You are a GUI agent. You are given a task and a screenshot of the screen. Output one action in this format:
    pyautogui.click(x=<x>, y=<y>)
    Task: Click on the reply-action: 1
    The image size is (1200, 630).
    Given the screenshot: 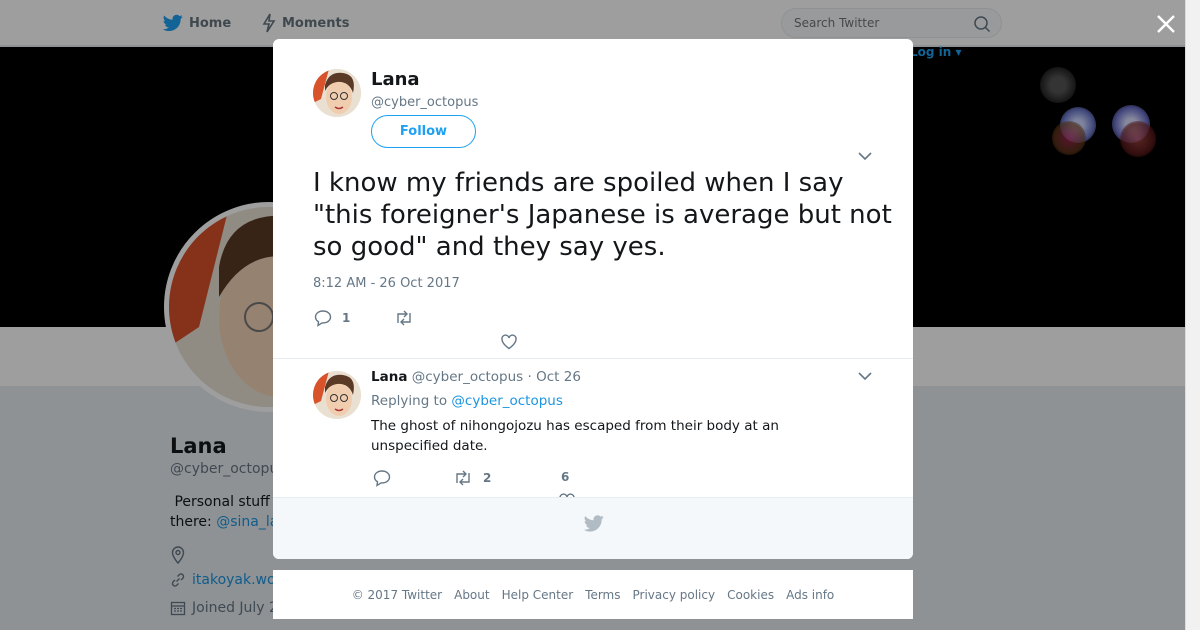 What is the action you would take?
    pyautogui.click(x=332, y=318)
    